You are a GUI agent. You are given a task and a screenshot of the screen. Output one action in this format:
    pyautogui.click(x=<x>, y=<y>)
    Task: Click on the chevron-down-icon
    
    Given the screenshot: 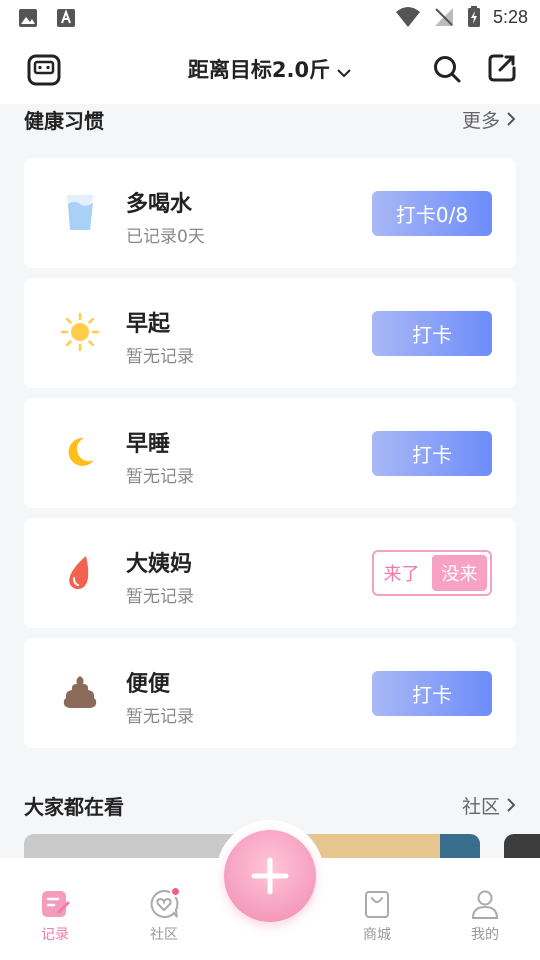 What is the action you would take?
    pyautogui.click(x=344, y=72)
    